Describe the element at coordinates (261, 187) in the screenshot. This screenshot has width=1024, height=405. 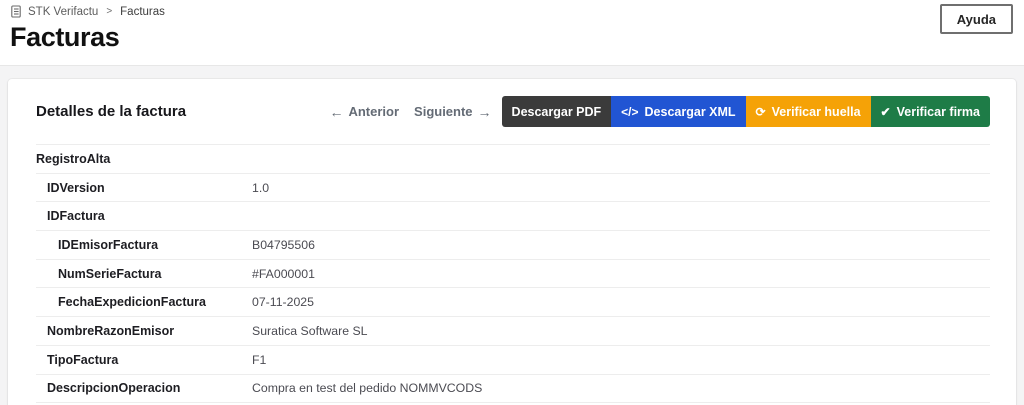
I see `row-value: 1.0` at that location.